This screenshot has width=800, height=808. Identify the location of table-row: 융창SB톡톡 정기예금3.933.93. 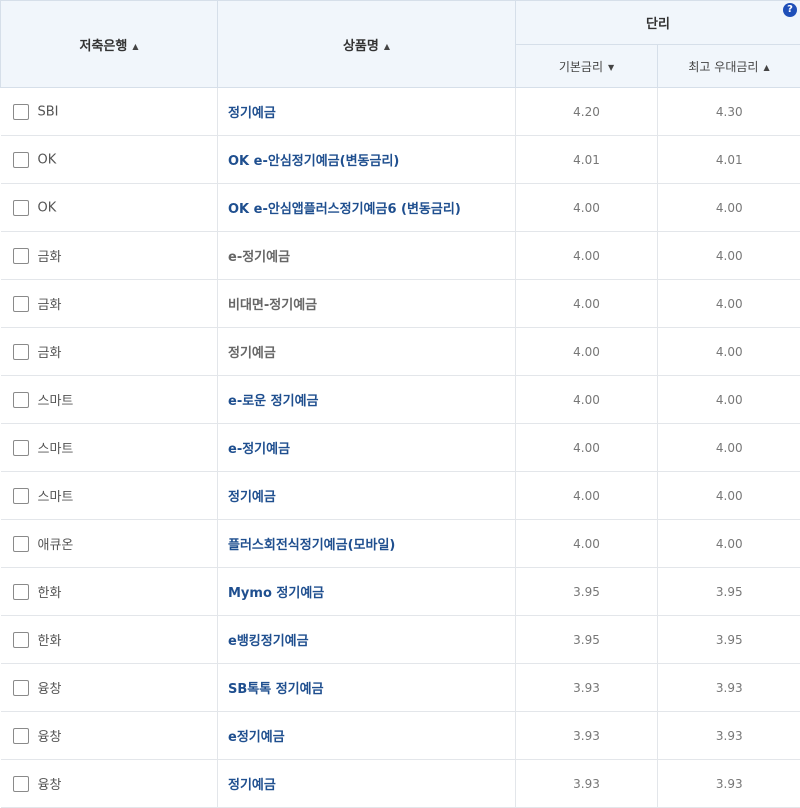
(400, 688).